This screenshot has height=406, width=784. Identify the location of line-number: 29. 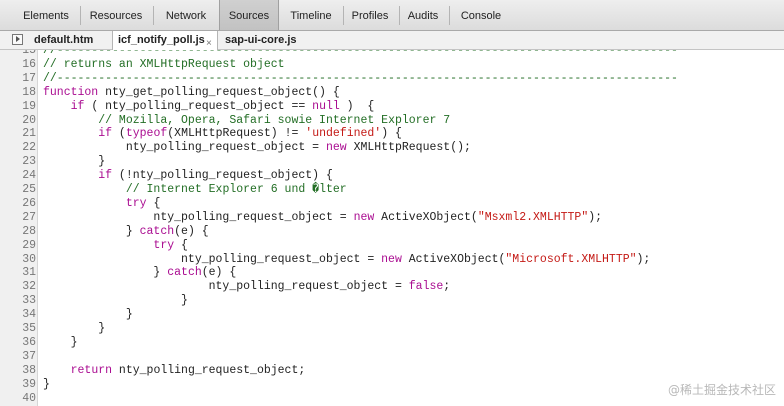
(18, 246).